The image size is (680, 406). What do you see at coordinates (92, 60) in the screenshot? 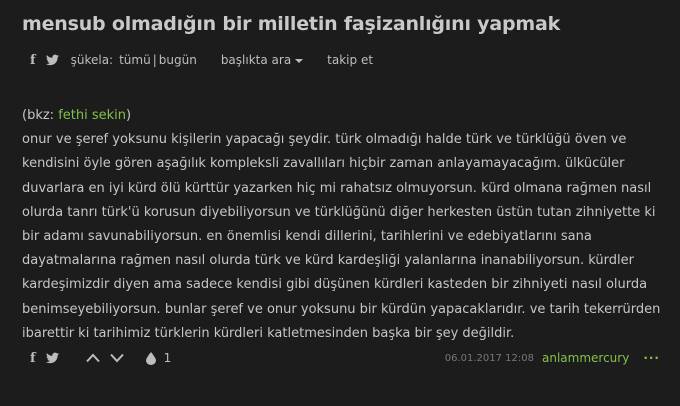
I see `sukela-label: şükela:` at bounding box center [92, 60].